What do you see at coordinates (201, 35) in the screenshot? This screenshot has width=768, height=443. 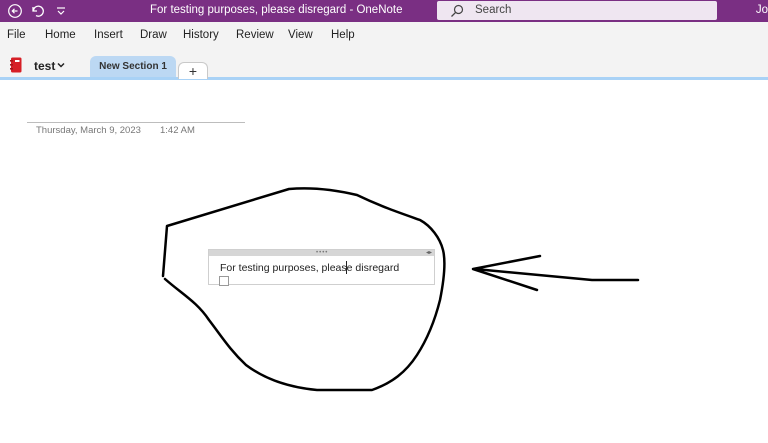 I see `menu-history: History` at bounding box center [201, 35].